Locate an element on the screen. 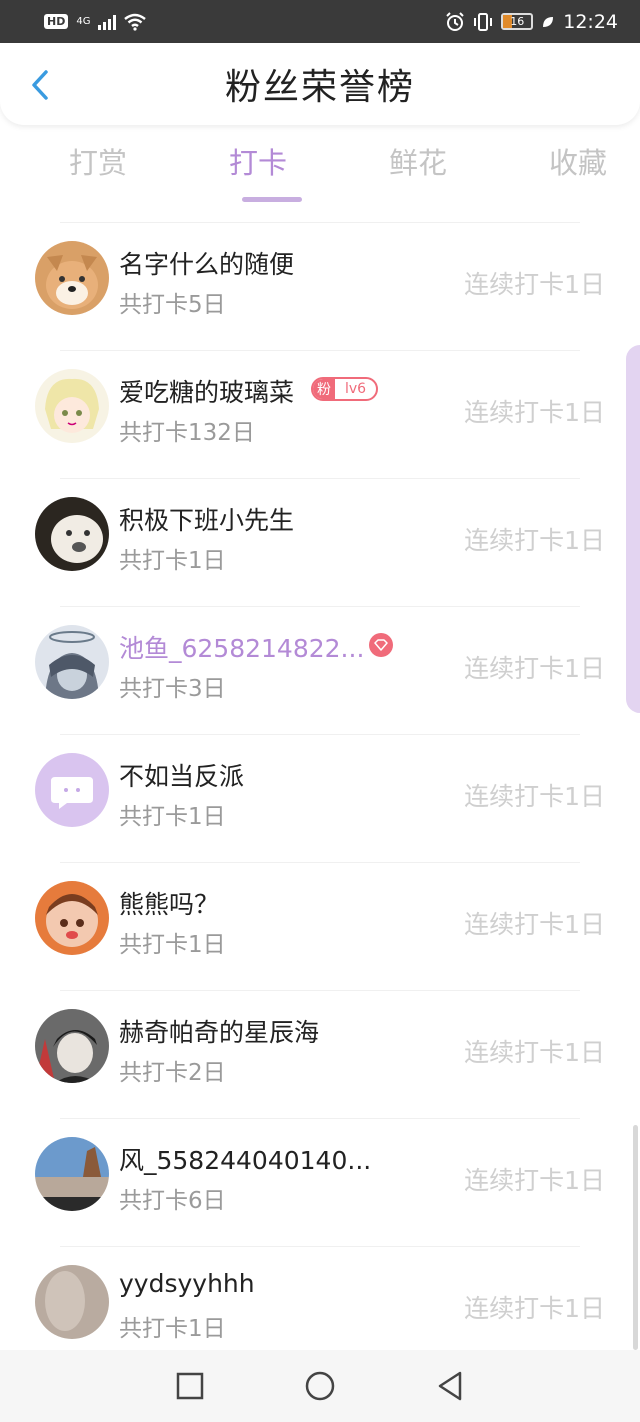  total-checkins: 共打卡3日 is located at coordinates (172, 689).